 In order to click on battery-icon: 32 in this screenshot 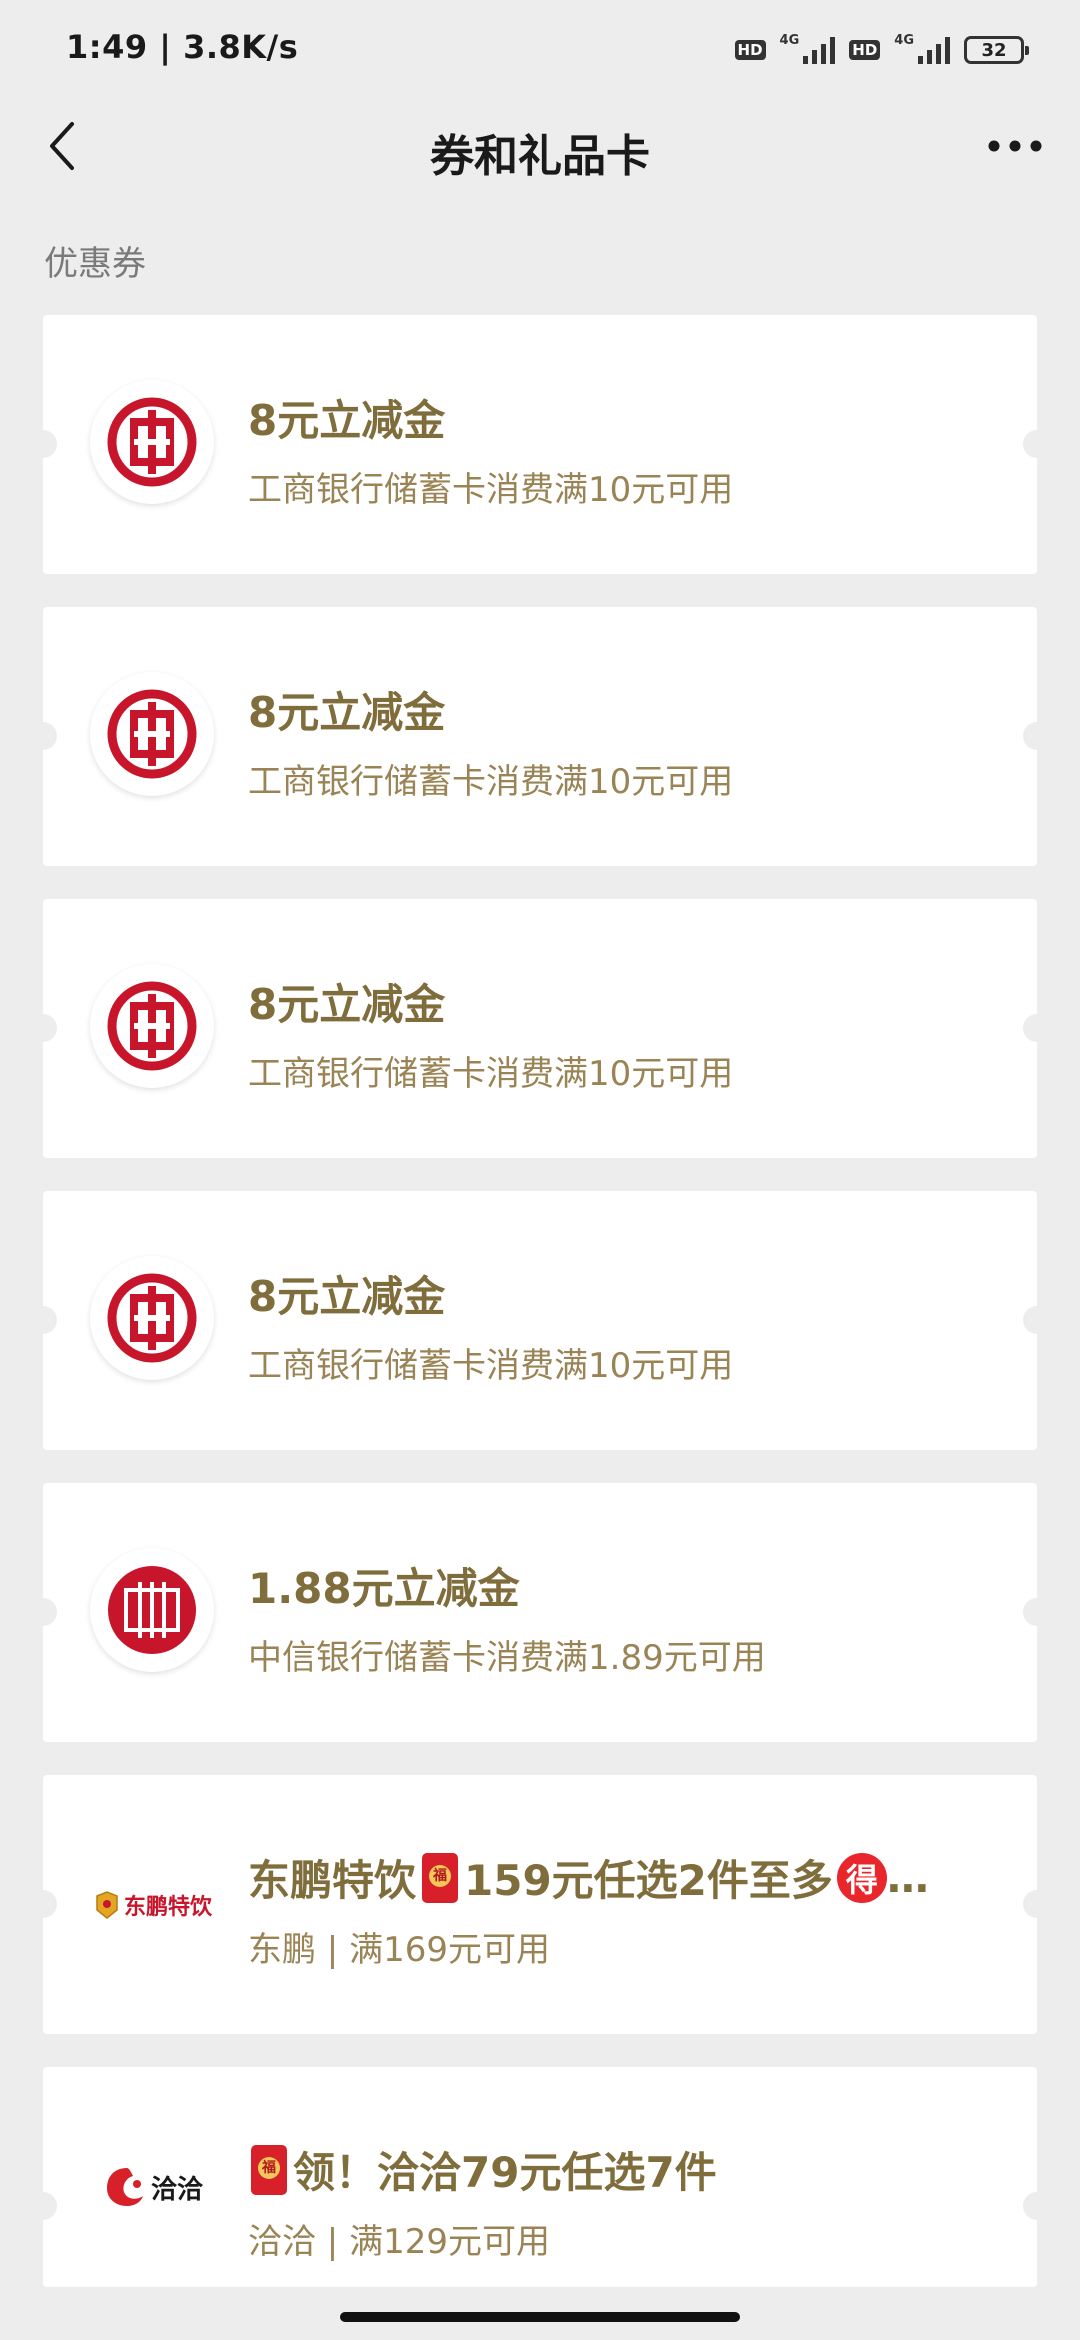, I will do `click(996, 50)`.